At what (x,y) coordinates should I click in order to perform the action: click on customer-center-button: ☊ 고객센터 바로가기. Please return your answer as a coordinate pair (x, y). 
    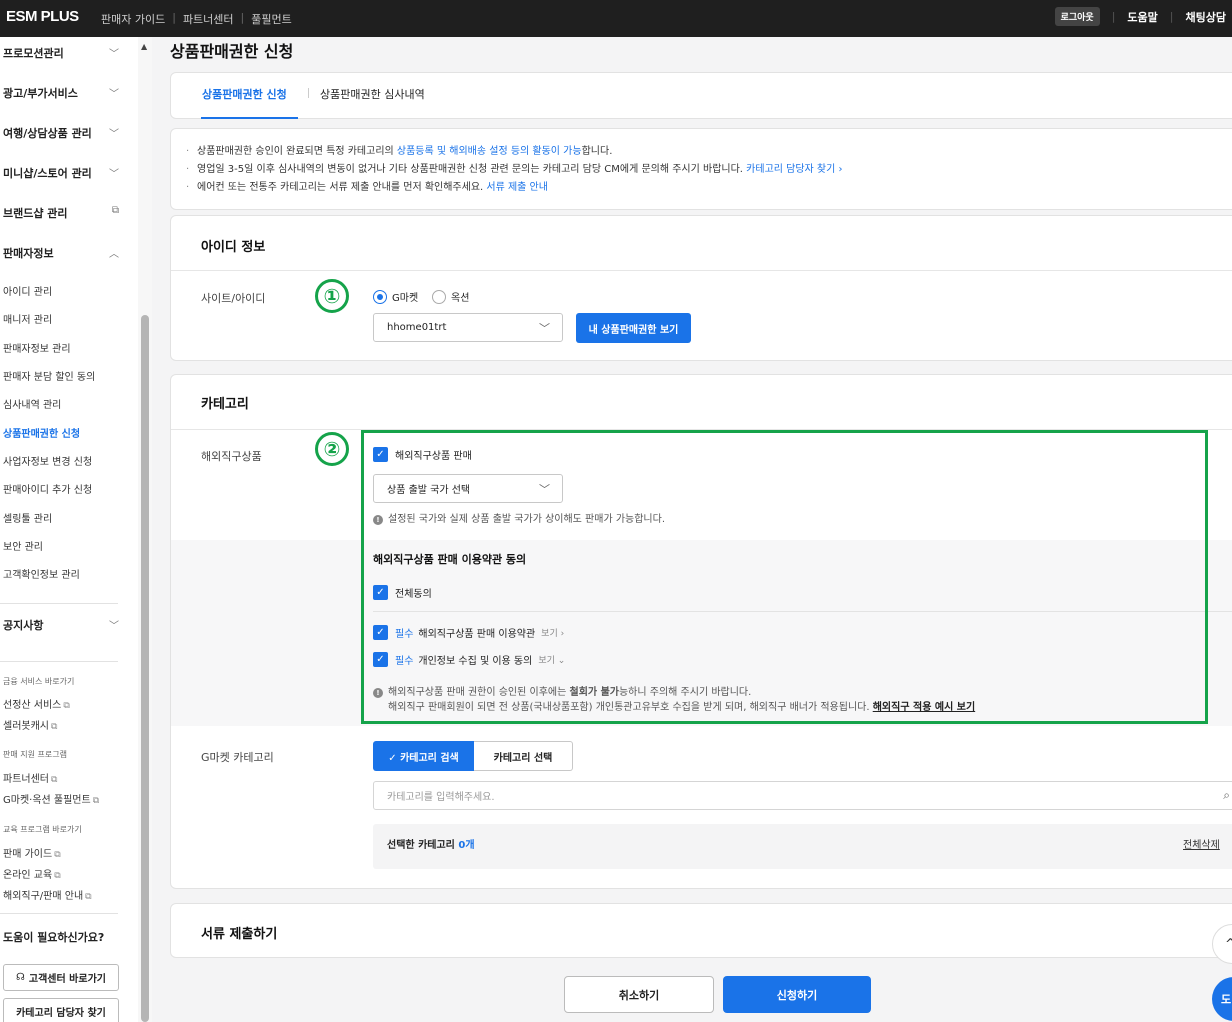
    Looking at the image, I should click on (61, 977).